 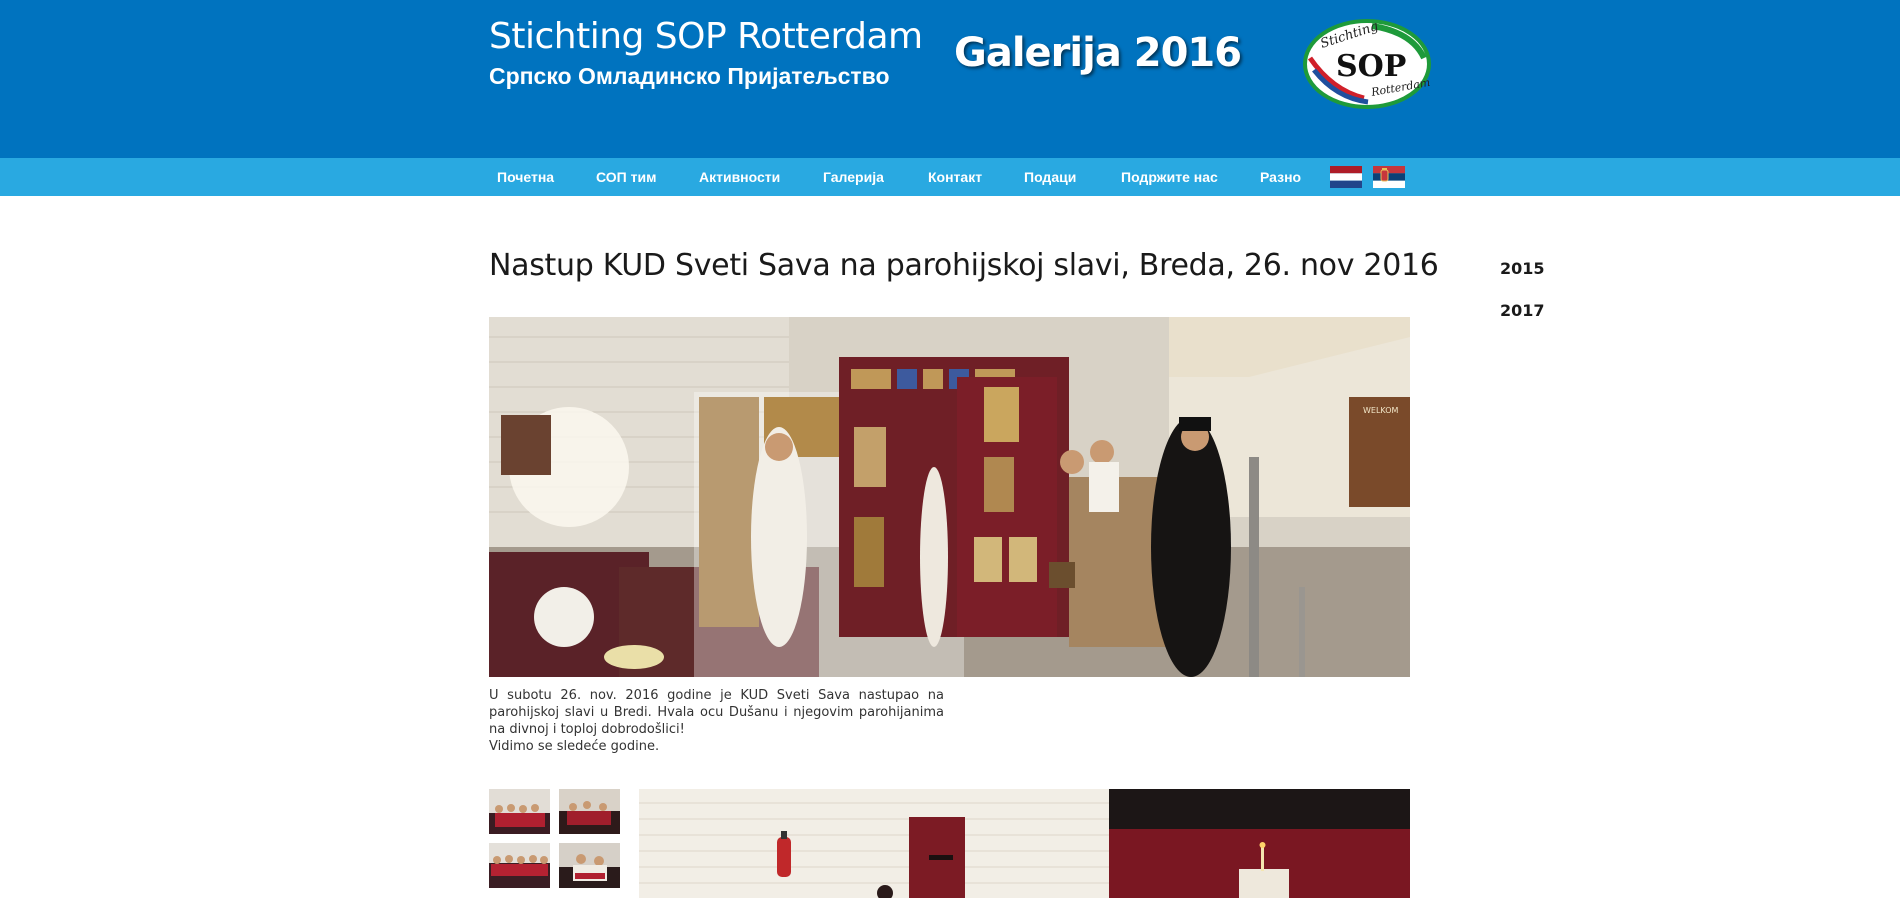 What do you see at coordinates (1371, 66) in the screenshot?
I see `logo-main-text: SOP` at bounding box center [1371, 66].